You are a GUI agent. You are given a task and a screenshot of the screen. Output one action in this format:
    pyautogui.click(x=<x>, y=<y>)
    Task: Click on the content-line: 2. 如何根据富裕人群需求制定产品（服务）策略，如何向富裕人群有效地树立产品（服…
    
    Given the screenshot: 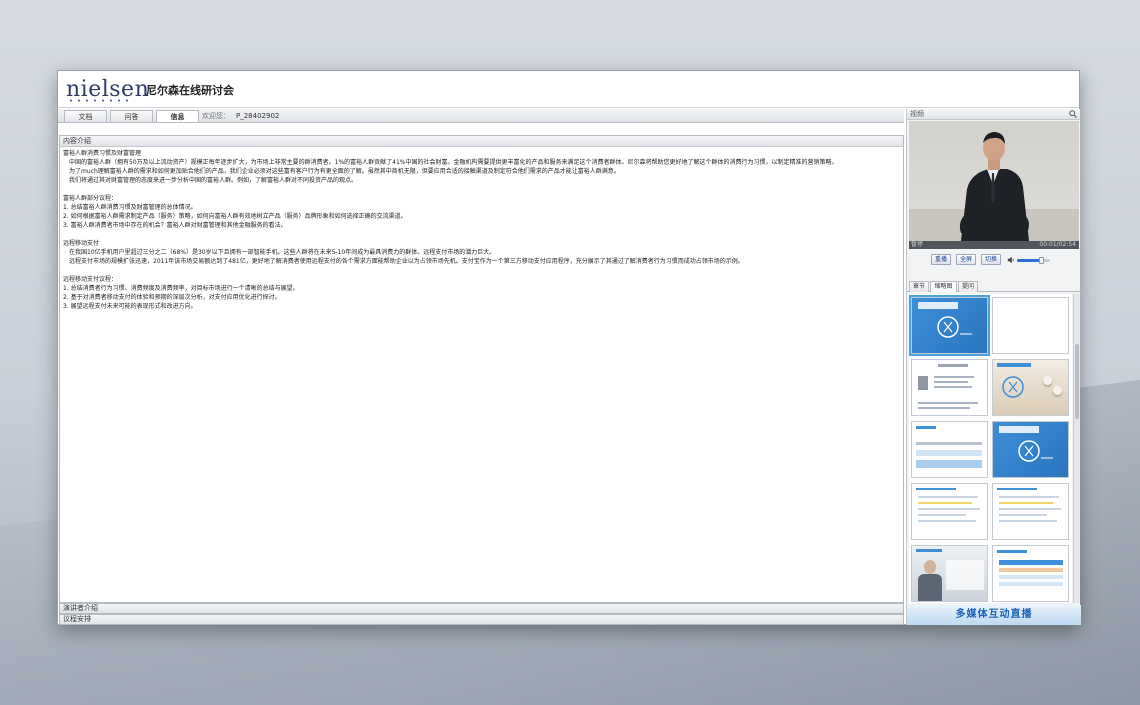 What is the action you would take?
    pyautogui.click(x=235, y=216)
    